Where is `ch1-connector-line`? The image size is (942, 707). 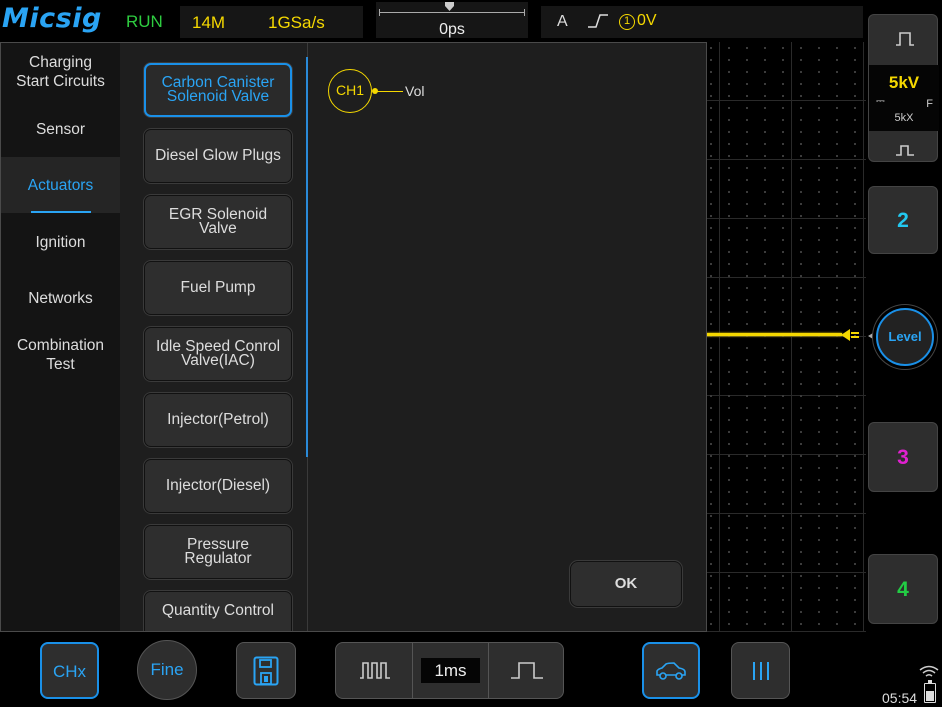 ch1-connector-line is located at coordinates (388, 91).